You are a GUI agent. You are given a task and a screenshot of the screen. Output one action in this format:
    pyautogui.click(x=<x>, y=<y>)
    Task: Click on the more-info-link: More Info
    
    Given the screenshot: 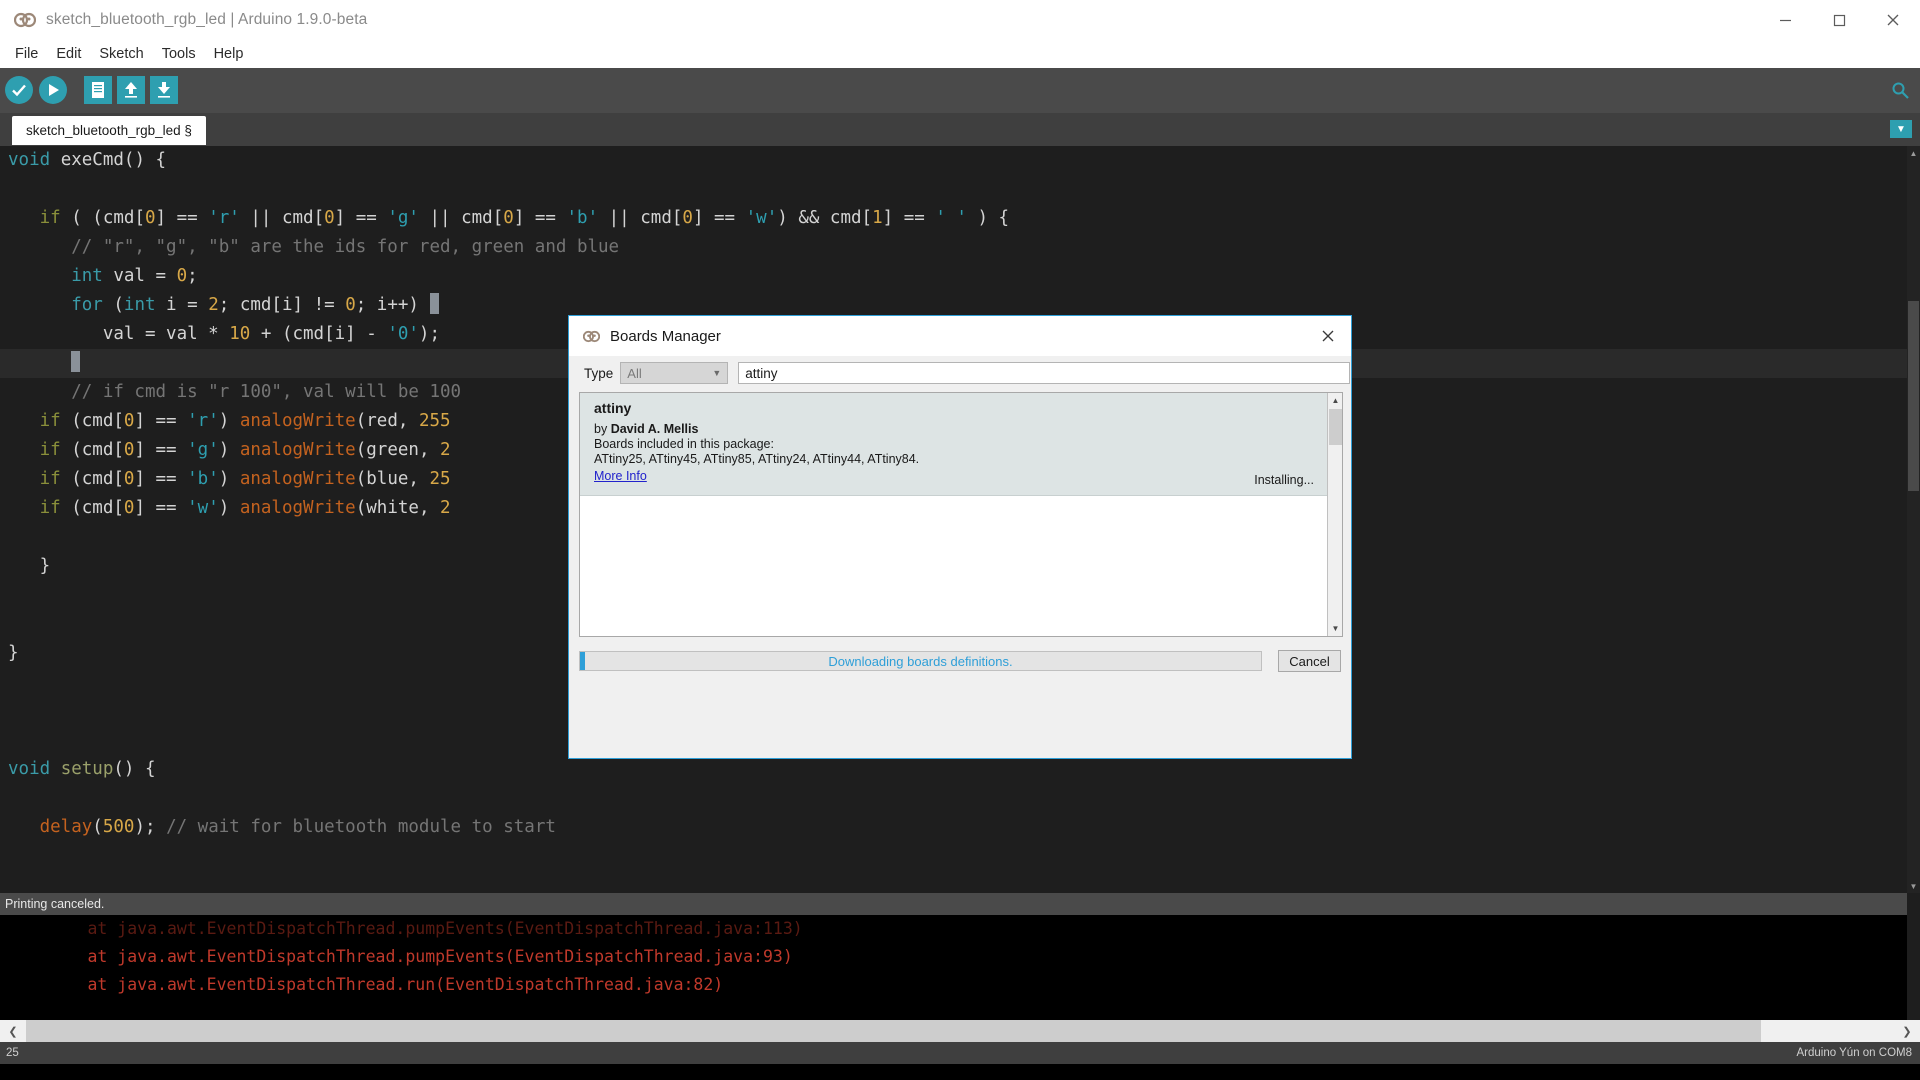 What is the action you would take?
    pyautogui.click(x=620, y=476)
    